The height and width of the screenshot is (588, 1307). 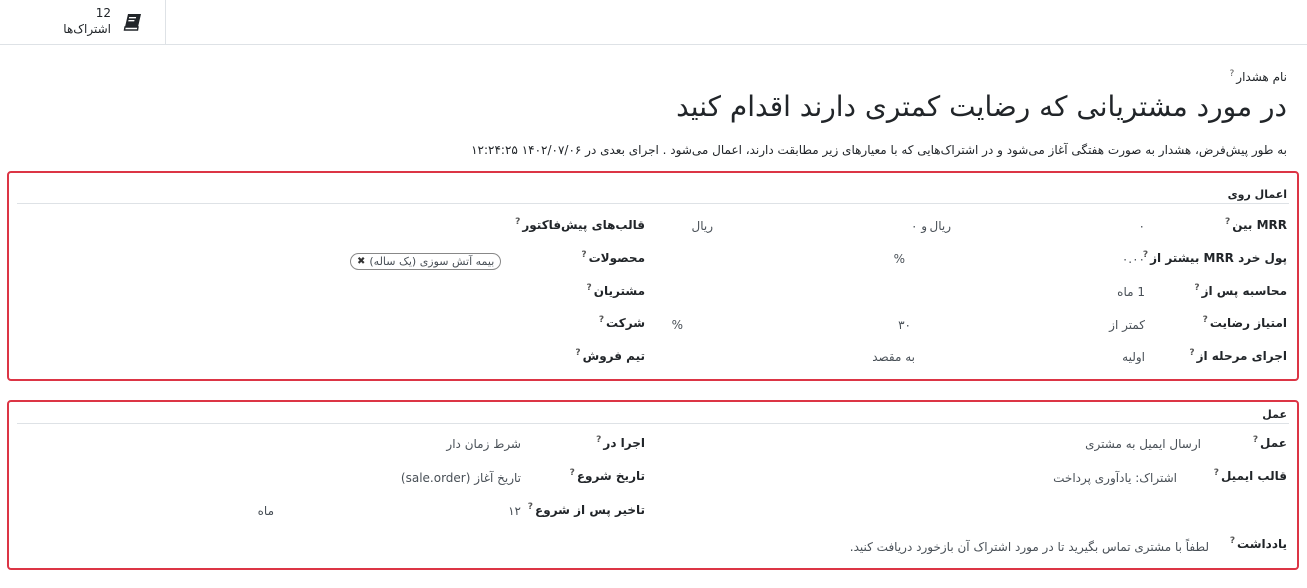 I want to click on customers-label: مشتریان?, so click(x=616, y=290).